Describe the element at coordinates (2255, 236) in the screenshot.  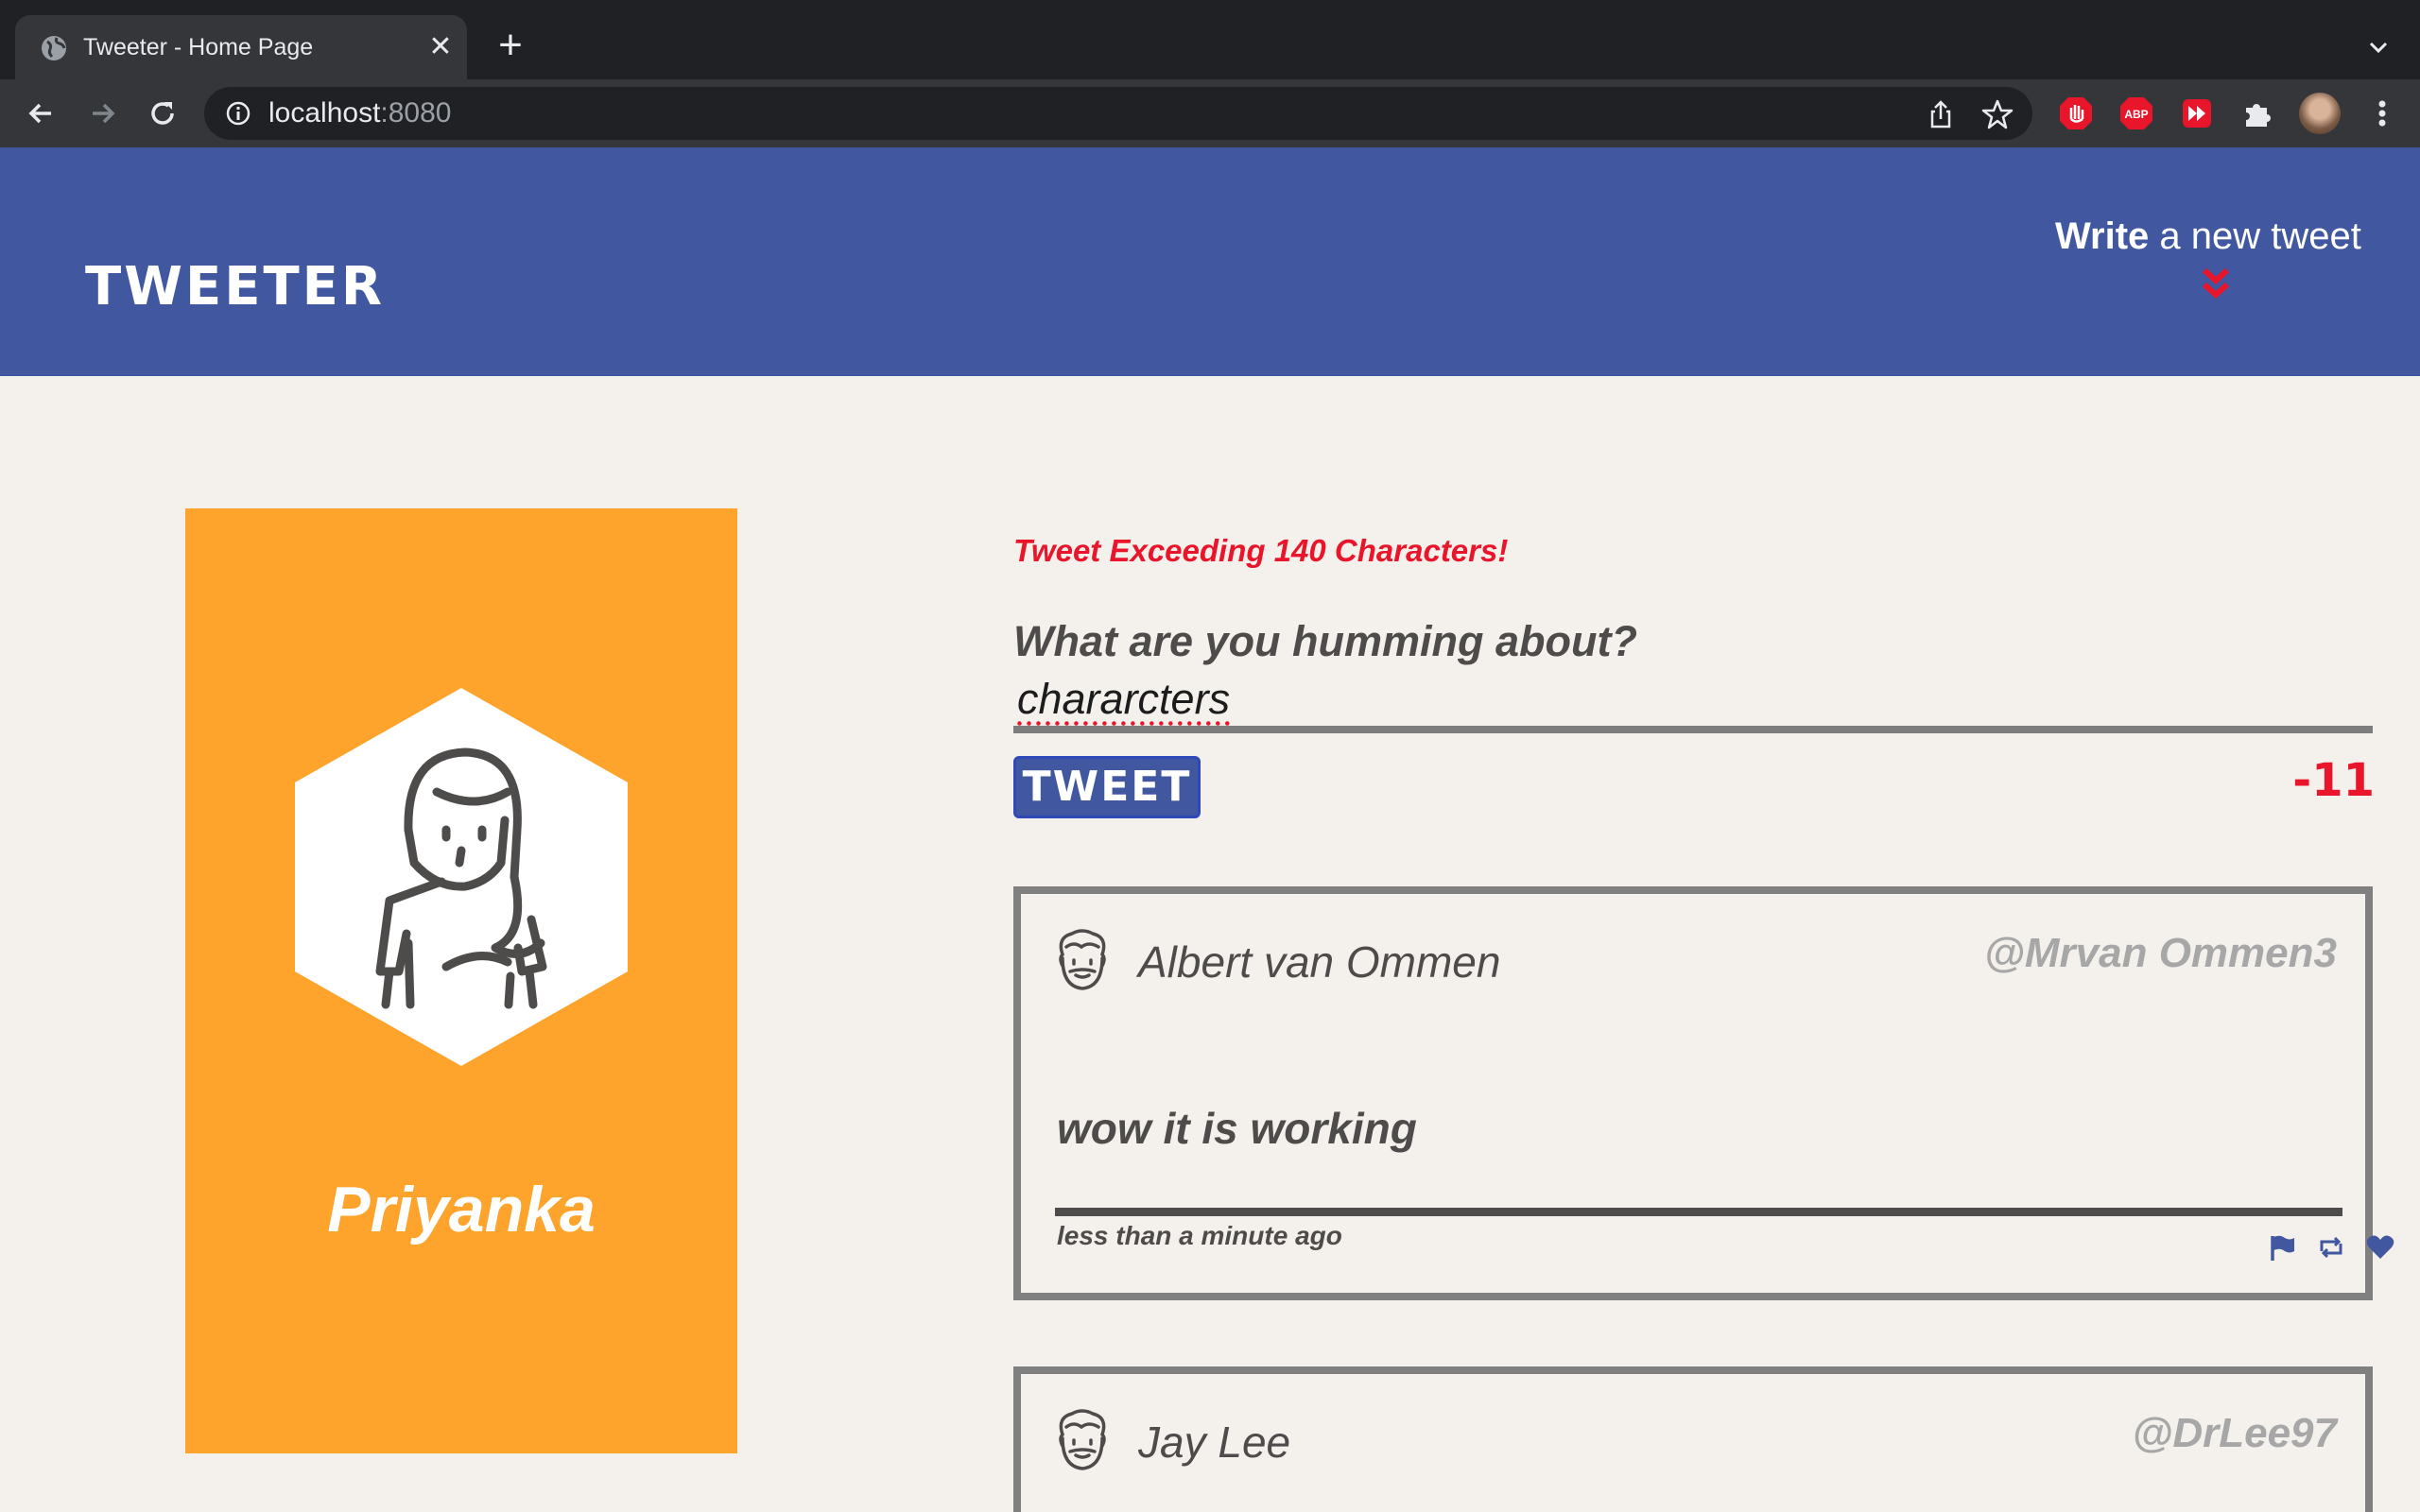
I see `write-rest: a new tweet` at that location.